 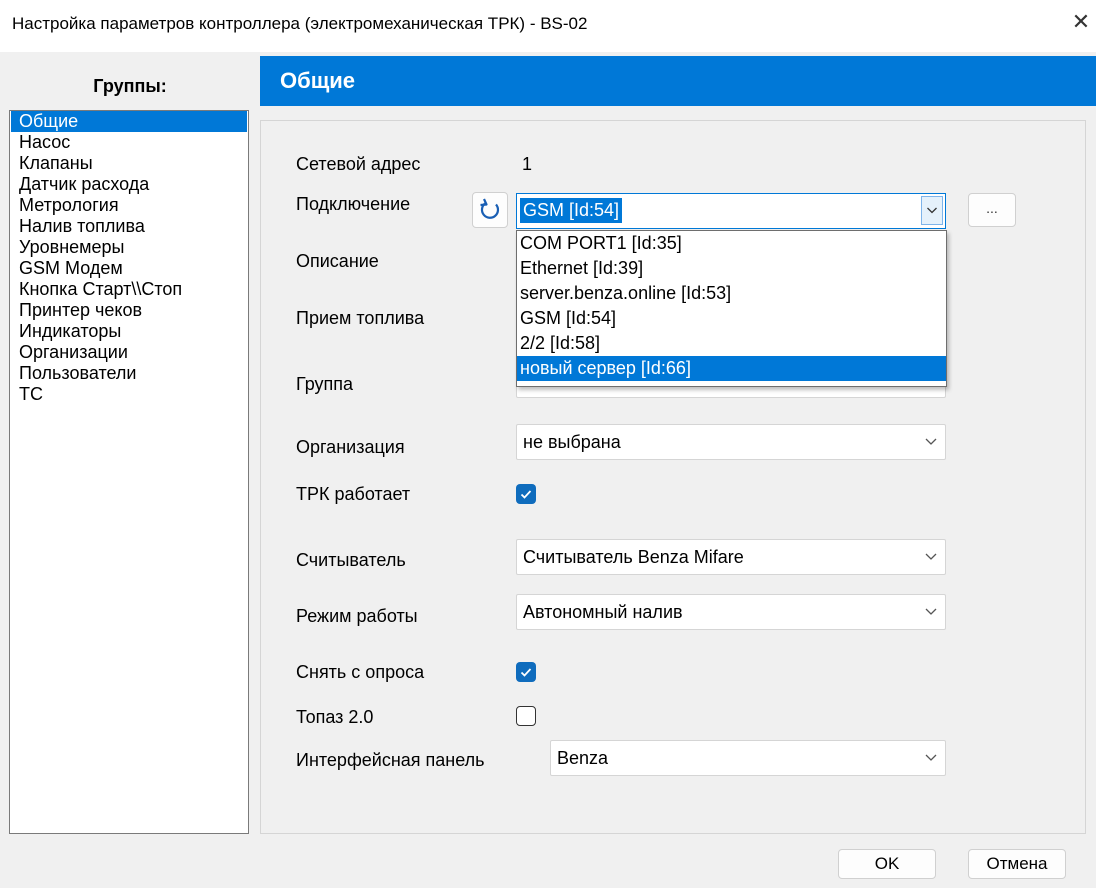 What do you see at coordinates (353, 204) in the screenshot?
I see `connection-label: Подключение` at bounding box center [353, 204].